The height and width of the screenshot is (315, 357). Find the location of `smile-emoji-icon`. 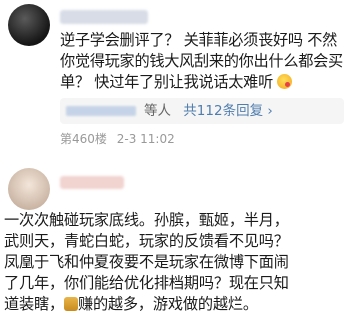

smile-emoji-icon is located at coordinates (285, 81).